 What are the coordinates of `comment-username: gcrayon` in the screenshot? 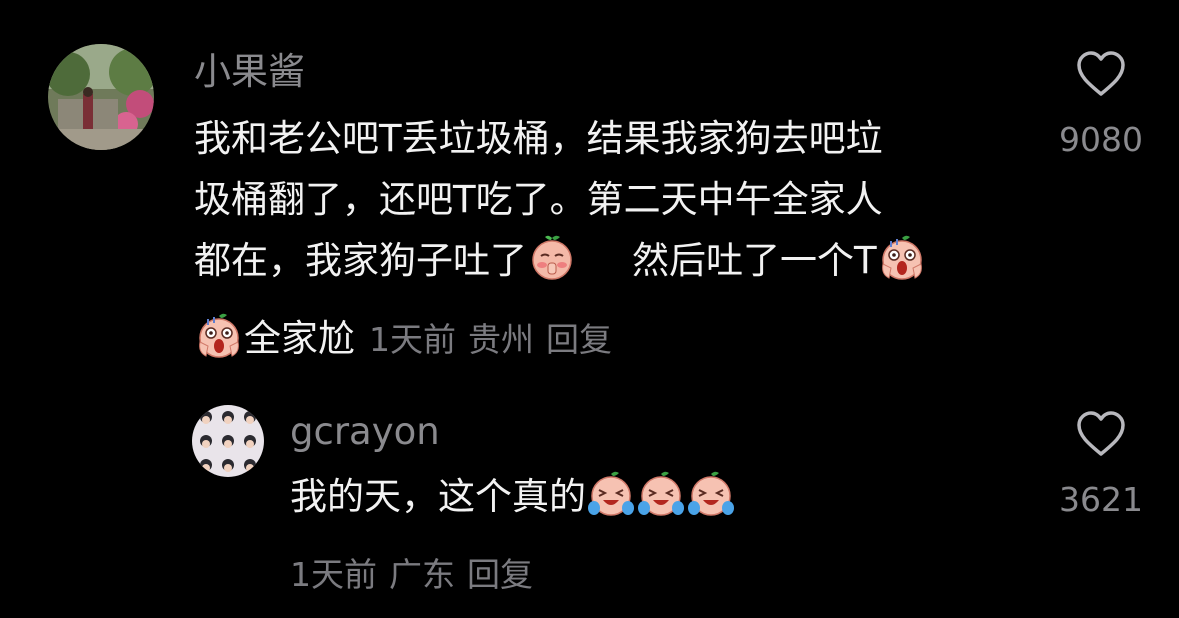 It's located at (365, 432).